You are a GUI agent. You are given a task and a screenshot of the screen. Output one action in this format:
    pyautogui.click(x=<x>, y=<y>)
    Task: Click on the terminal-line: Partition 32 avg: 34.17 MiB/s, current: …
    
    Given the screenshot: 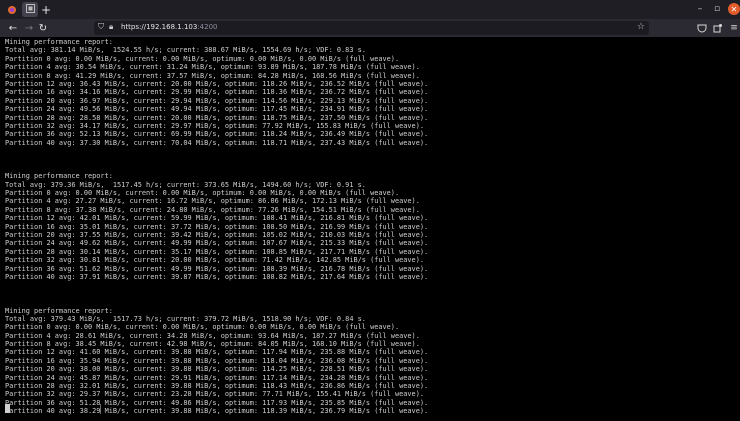 What is the action you would take?
    pyautogui.click(x=214, y=125)
    